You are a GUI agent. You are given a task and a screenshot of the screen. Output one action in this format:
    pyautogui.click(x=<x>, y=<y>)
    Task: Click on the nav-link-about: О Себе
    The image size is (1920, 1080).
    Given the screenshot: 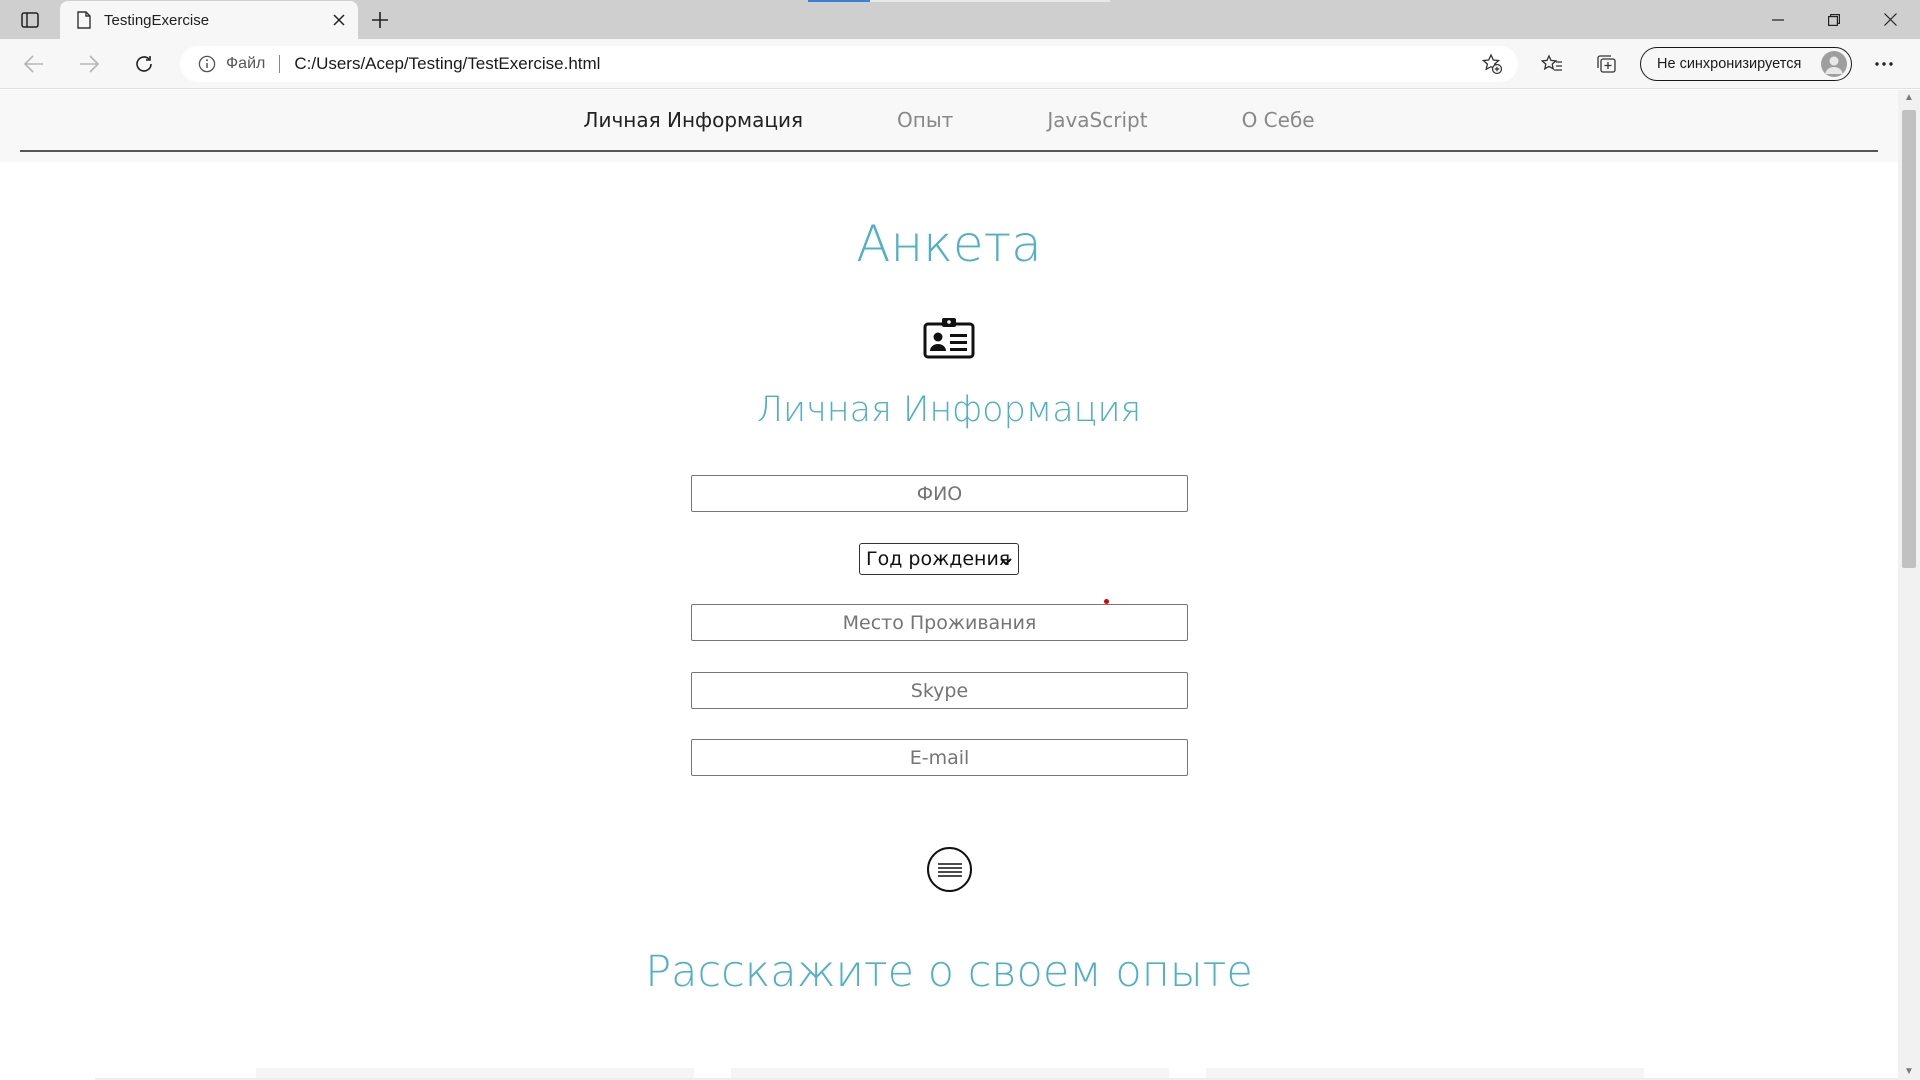 What is the action you would take?
    pyautogui.click(x=1278, y=120)
    